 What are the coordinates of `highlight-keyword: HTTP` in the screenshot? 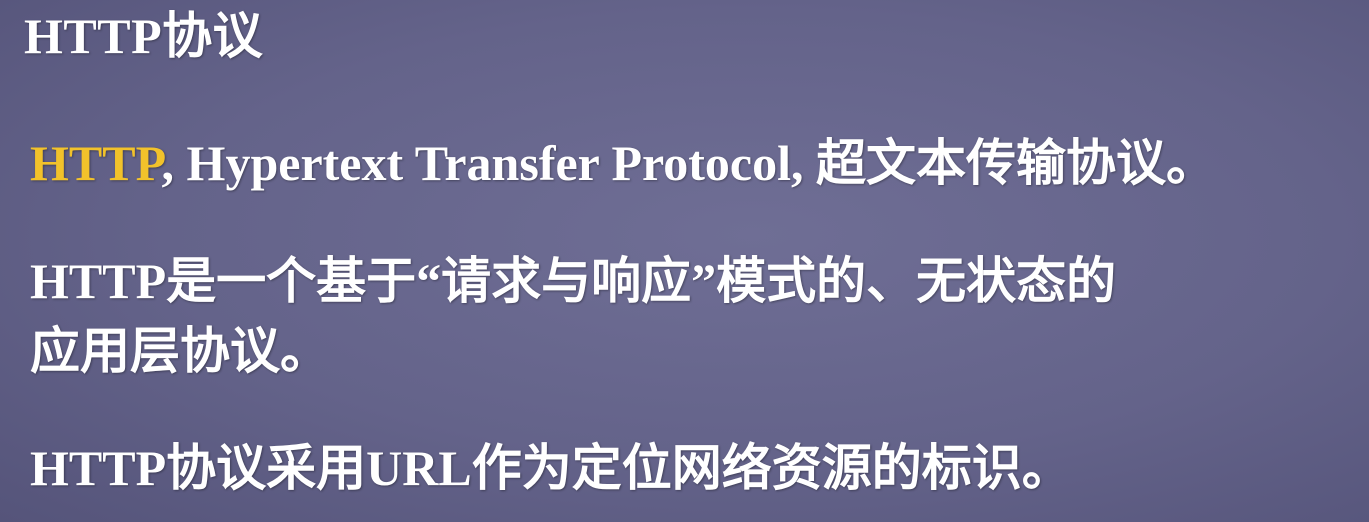 It's located at (96, 163).